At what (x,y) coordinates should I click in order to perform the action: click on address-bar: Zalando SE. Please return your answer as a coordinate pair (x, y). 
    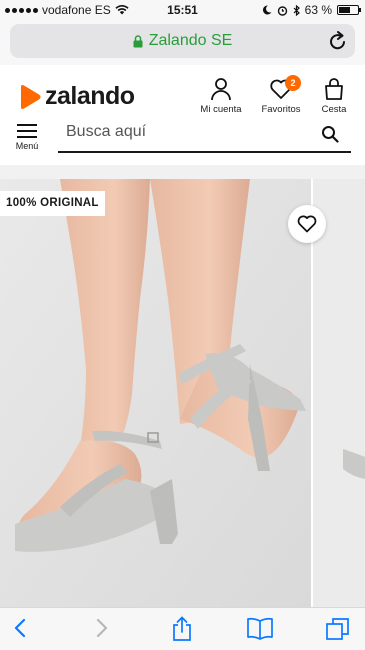
    Looking at the image, I should click on (182, 41).